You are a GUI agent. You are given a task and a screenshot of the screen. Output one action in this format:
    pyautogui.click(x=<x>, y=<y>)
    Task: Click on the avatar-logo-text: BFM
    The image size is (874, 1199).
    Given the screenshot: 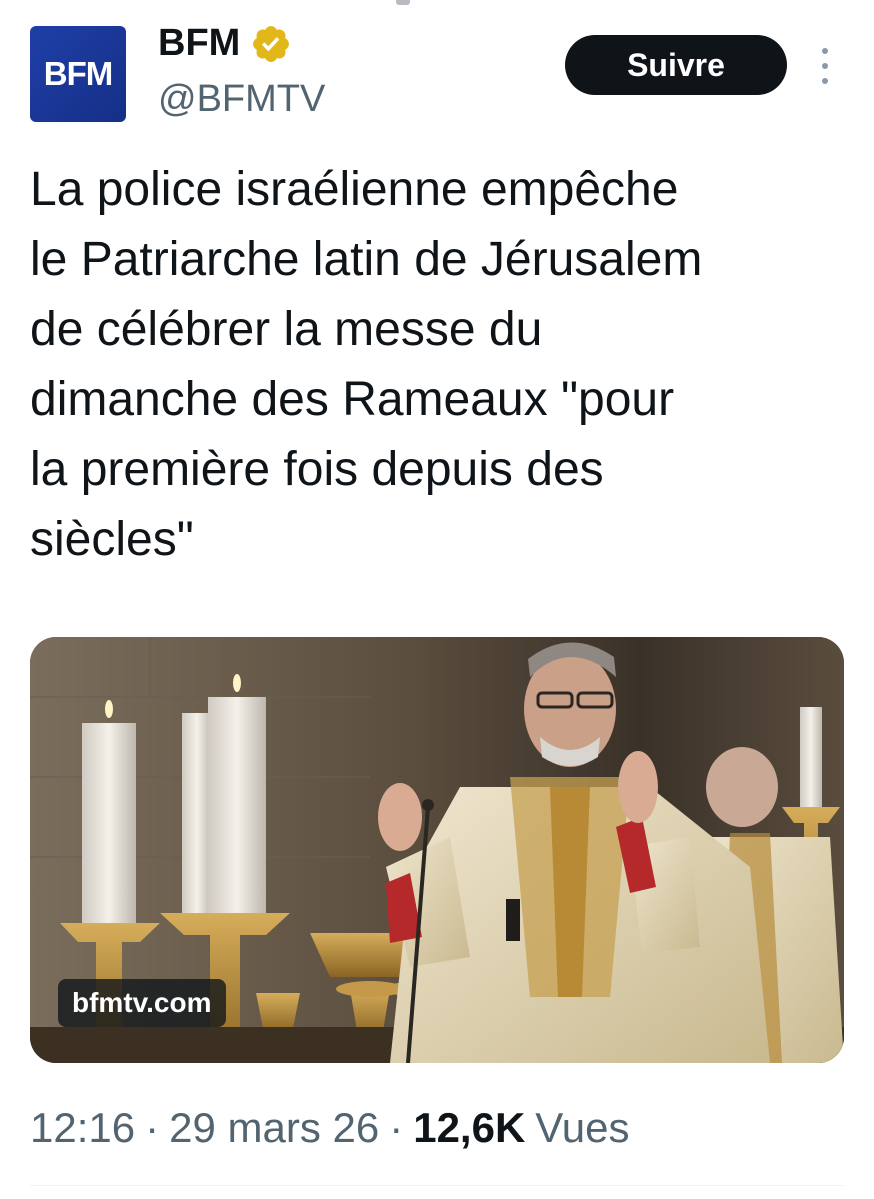 What is the action you would take?
    pyautogui.click(x=78, y=73)
    